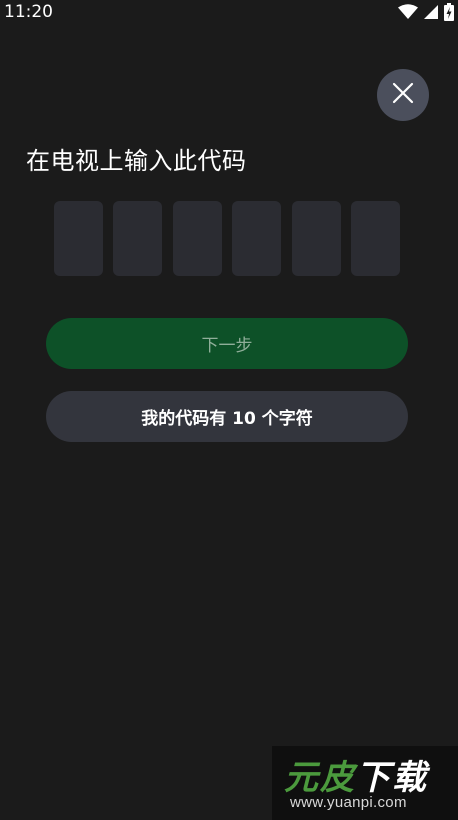  Describe the element at coordinates (449, 12) in the screenshot. I see `battery-charging-icon` at that location.